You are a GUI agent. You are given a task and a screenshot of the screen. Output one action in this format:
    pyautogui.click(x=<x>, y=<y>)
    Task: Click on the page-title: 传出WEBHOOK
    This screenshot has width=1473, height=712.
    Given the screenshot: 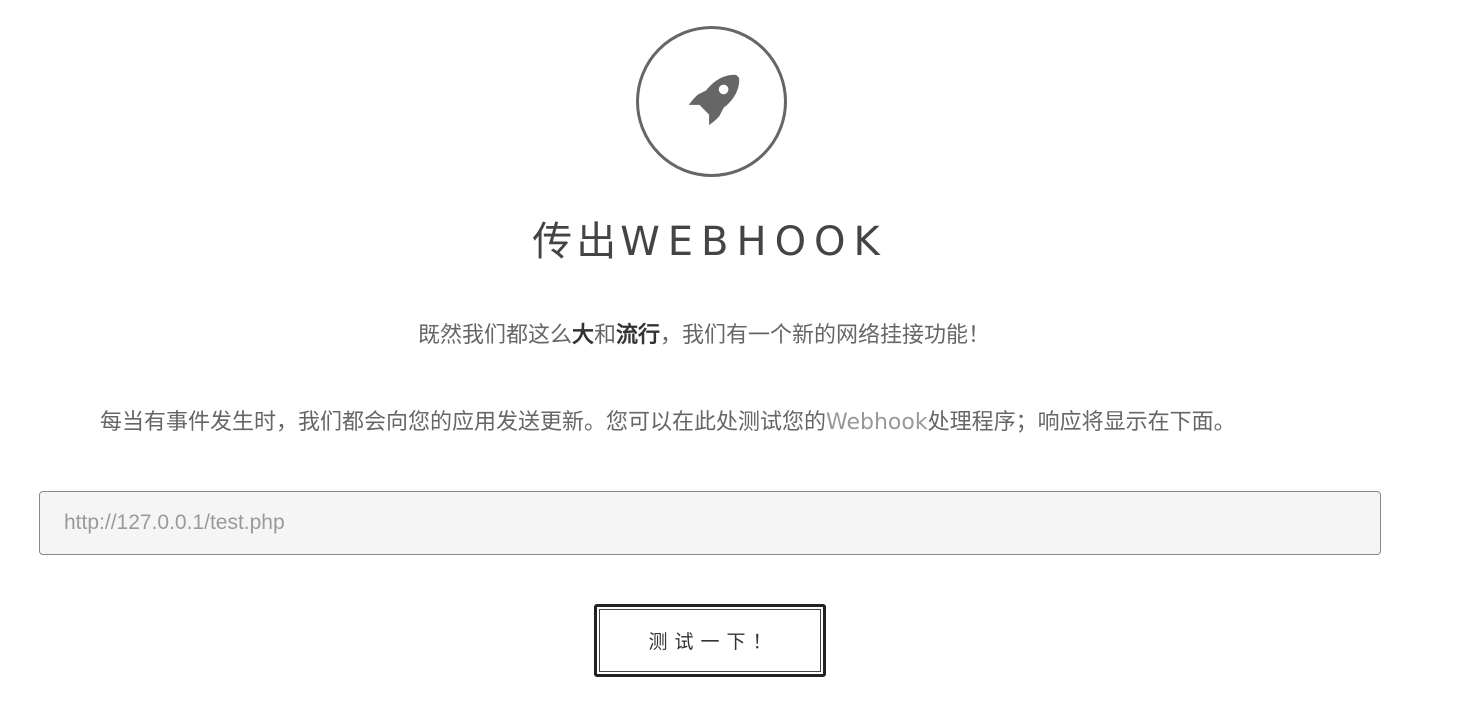 What is the action you would take?
    pyautogui.click(x=710, y=242)
    